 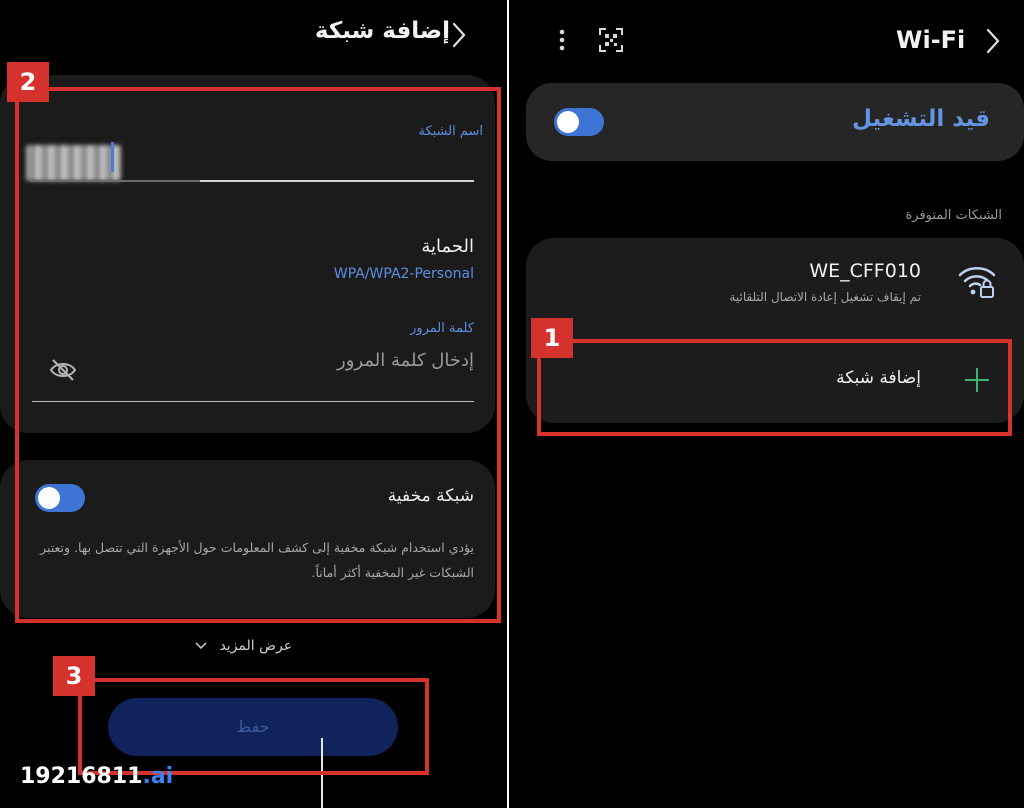 I want to click on wifi-lock-icon, so click(x=977, y=282).